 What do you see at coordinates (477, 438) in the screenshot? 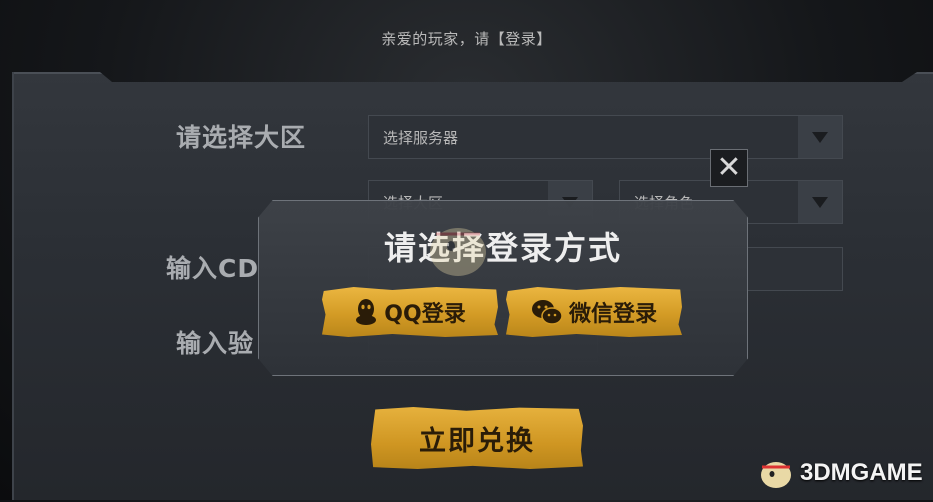
I see `redeem-button: 立即兑换` at bounding box center [477, 438].